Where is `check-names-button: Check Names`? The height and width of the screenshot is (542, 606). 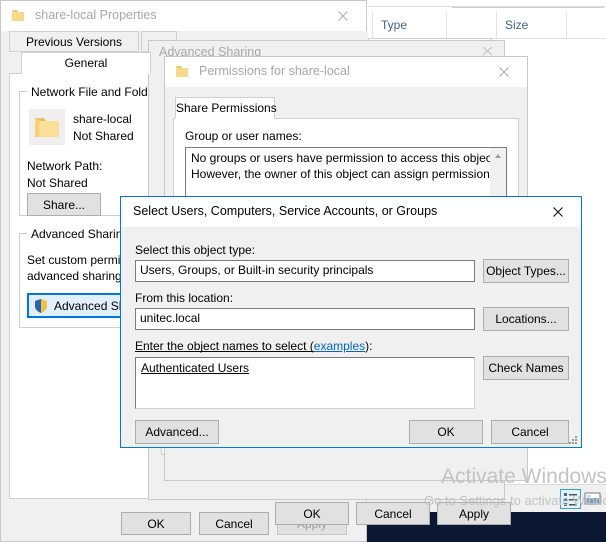 check-names-button: Check Names is located at coordinates (526, 368).